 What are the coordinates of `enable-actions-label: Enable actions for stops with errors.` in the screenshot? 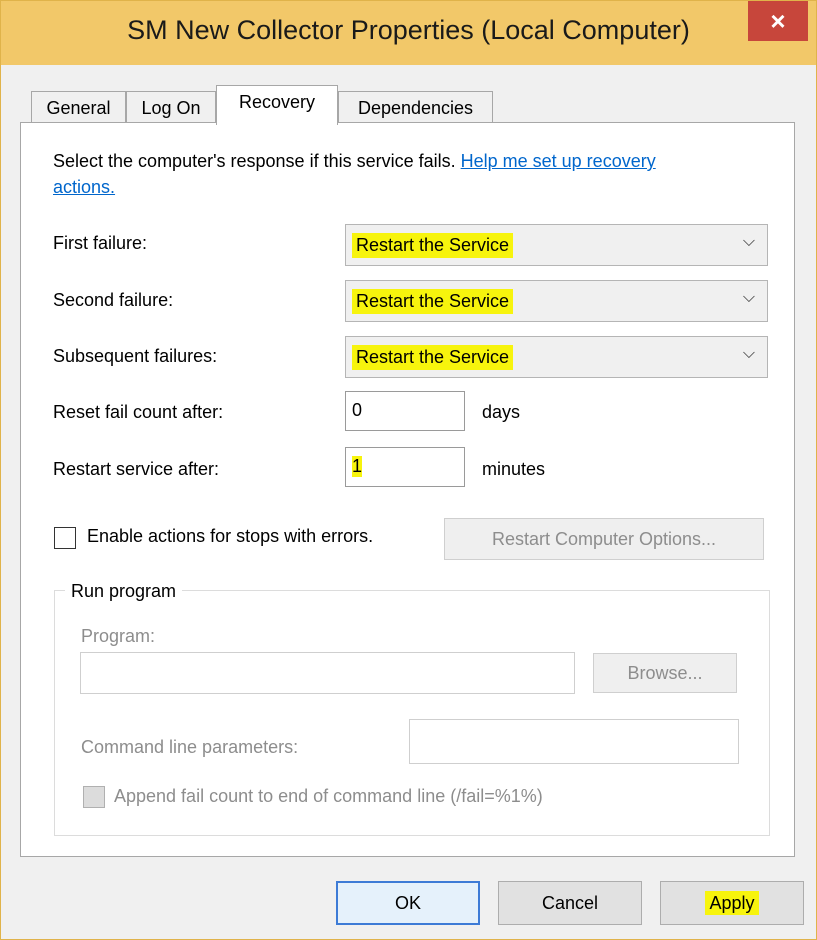 It's located at (230, 536).